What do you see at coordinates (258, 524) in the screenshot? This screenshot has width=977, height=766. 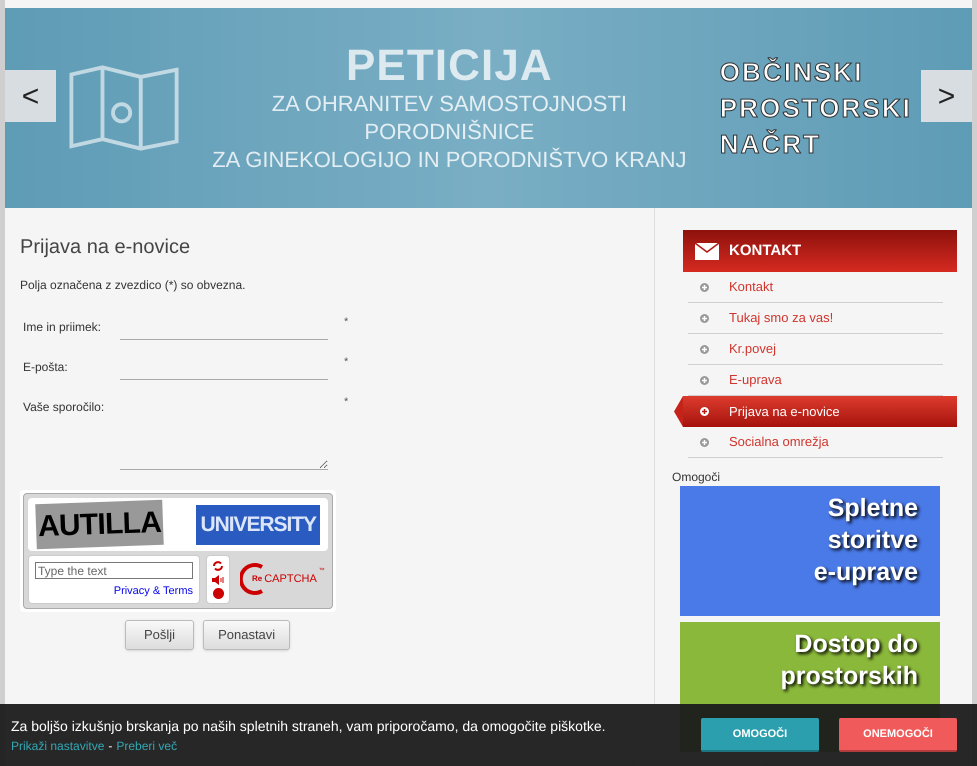 I see `captcha-word: UNIVERSITY` at bounding box center [258, 524].